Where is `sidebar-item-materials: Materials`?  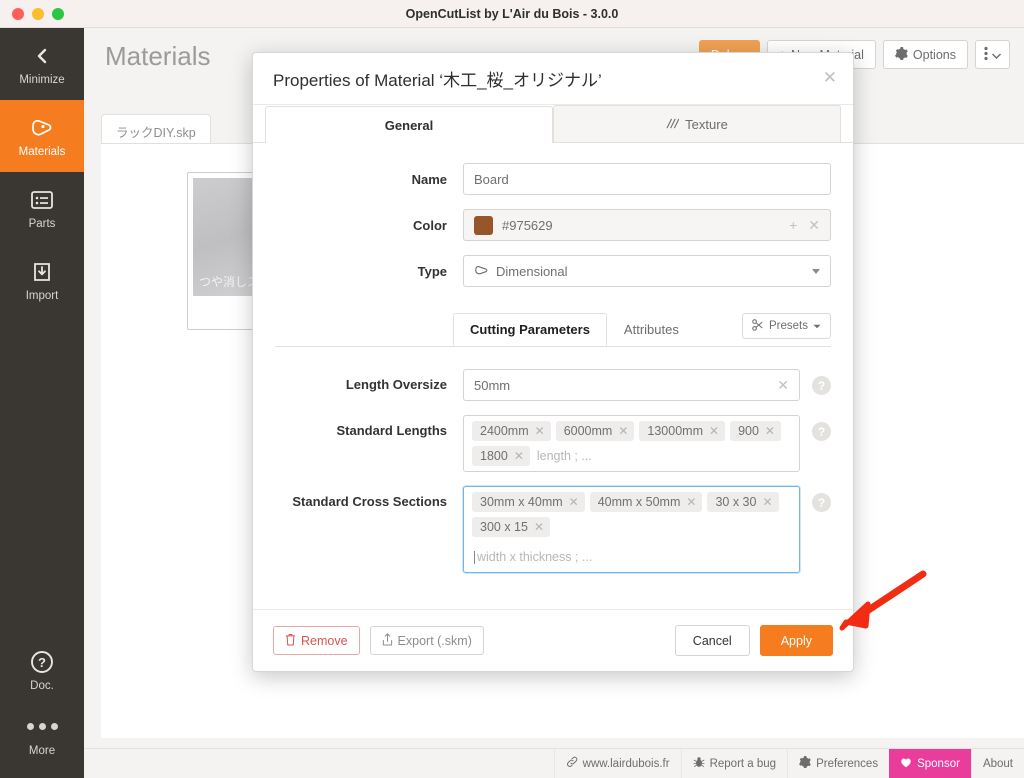
sidebar-item-materials: Materials is located at coordinates (42, 136).